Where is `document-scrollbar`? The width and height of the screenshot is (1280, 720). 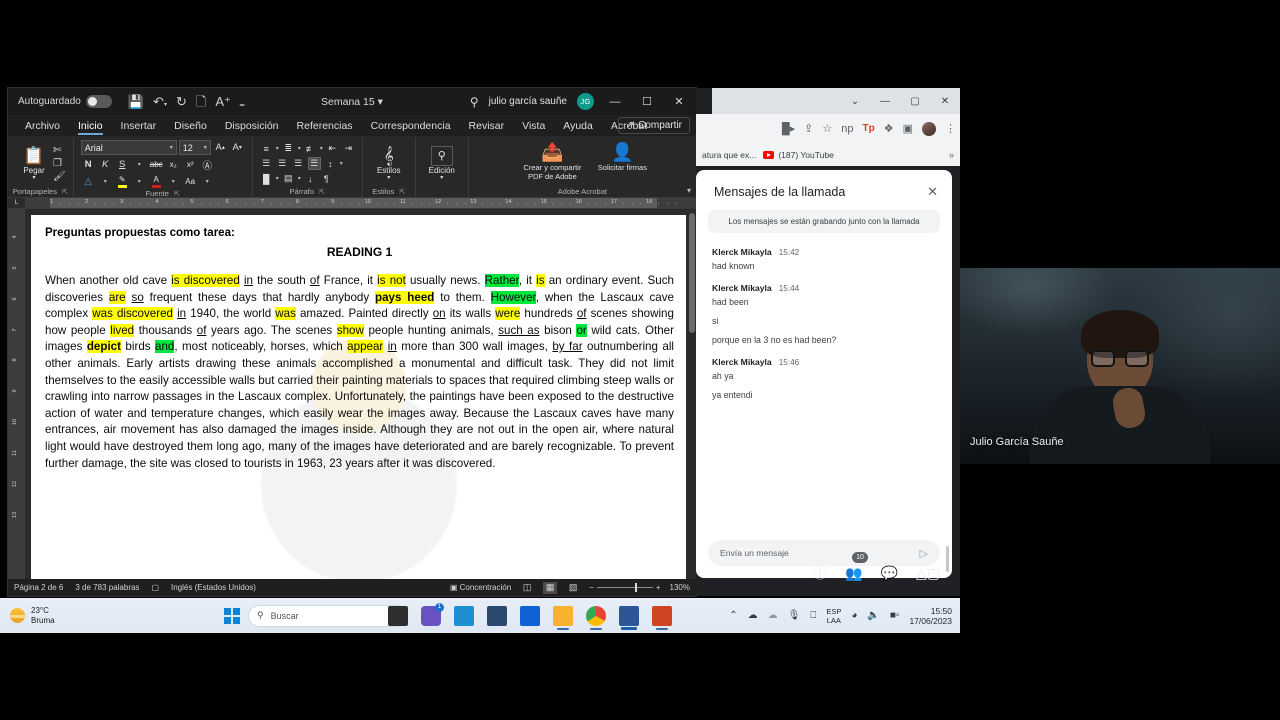
document-scrollbar is located at coordinates (692, 394).